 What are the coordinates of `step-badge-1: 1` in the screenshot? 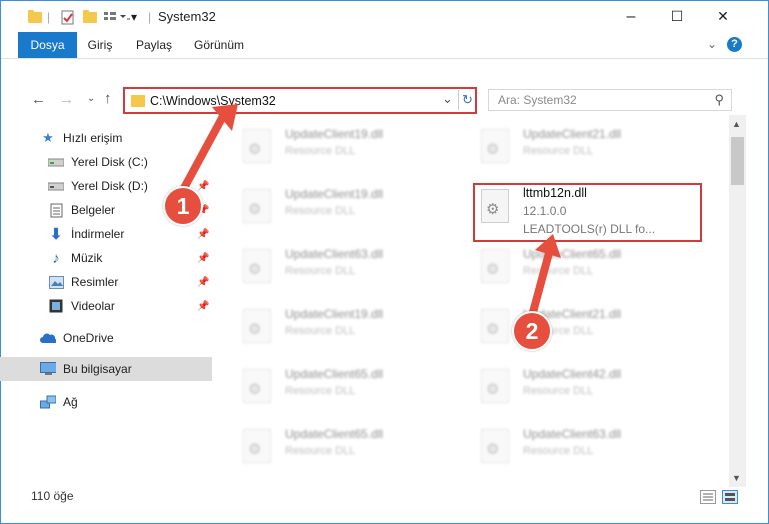 It's located at (183, 206).